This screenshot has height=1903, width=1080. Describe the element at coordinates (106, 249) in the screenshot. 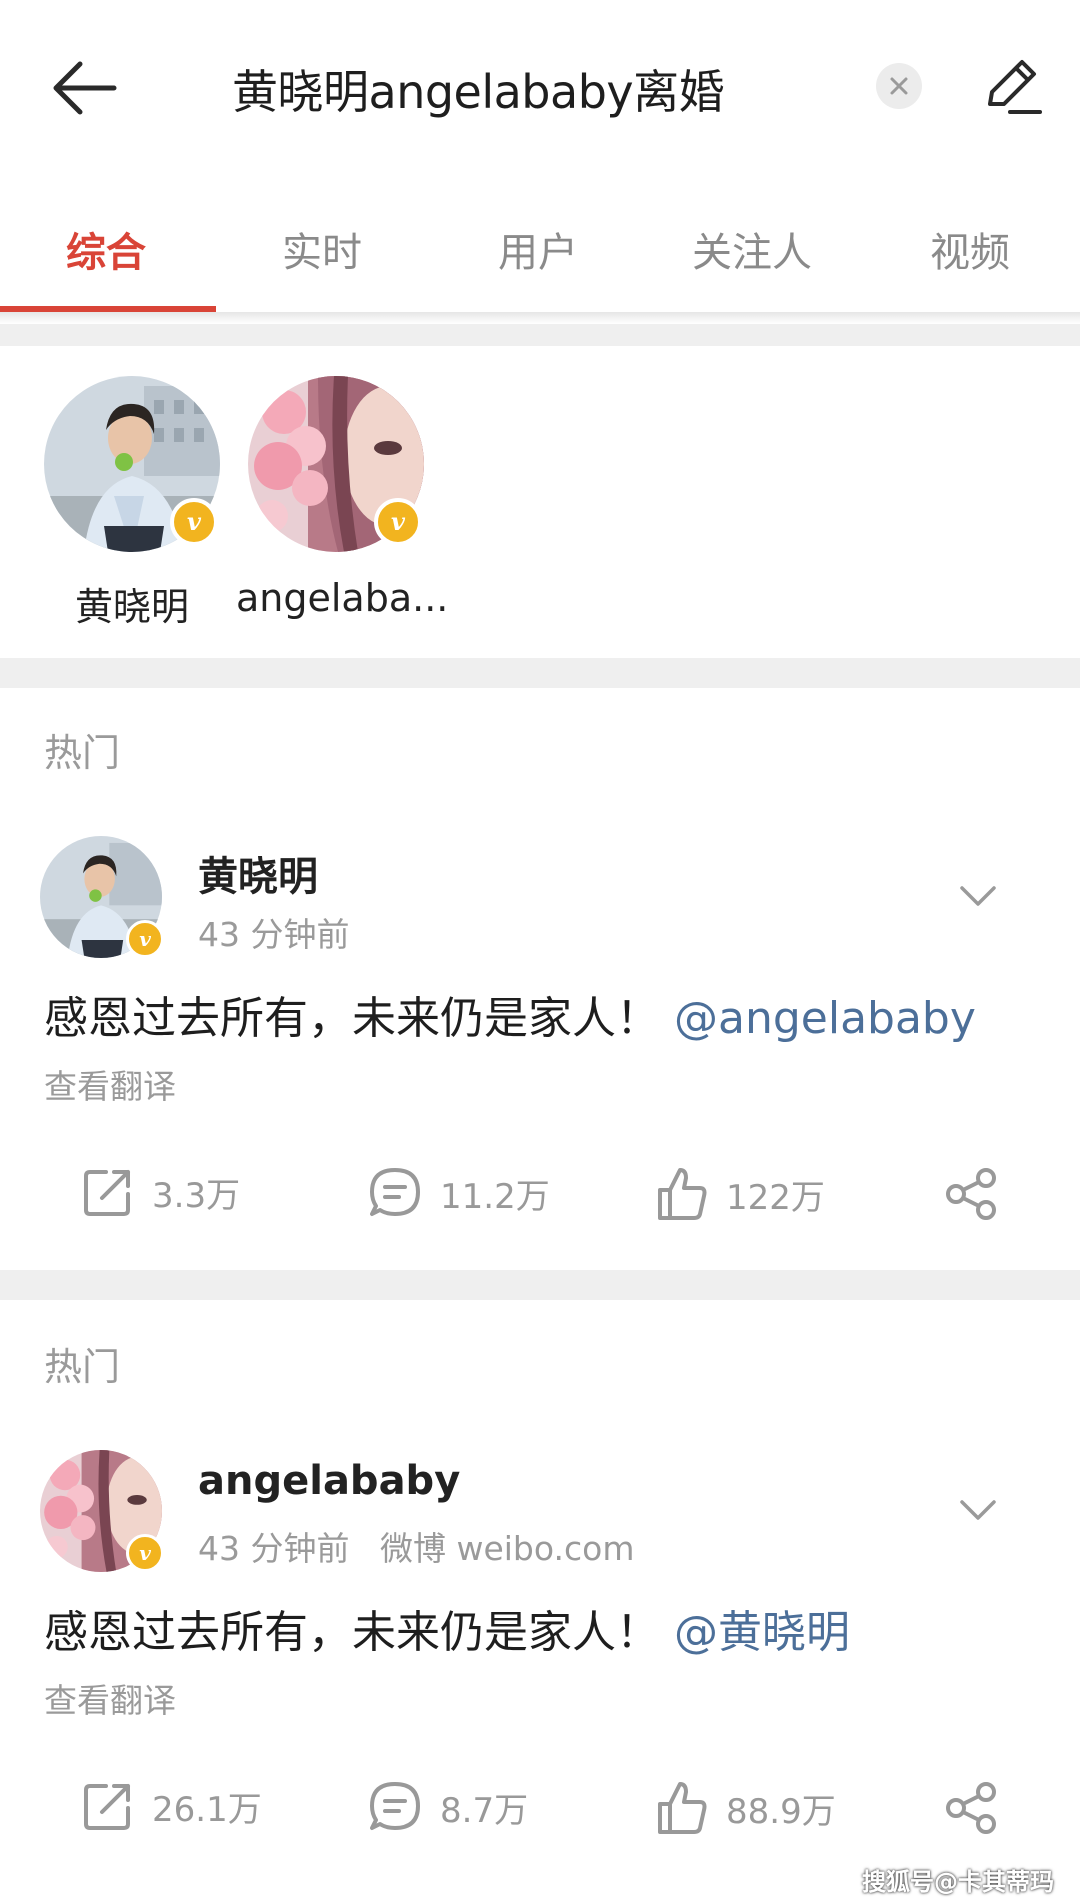

I see `tab-comprehensive: 综合` at that location.